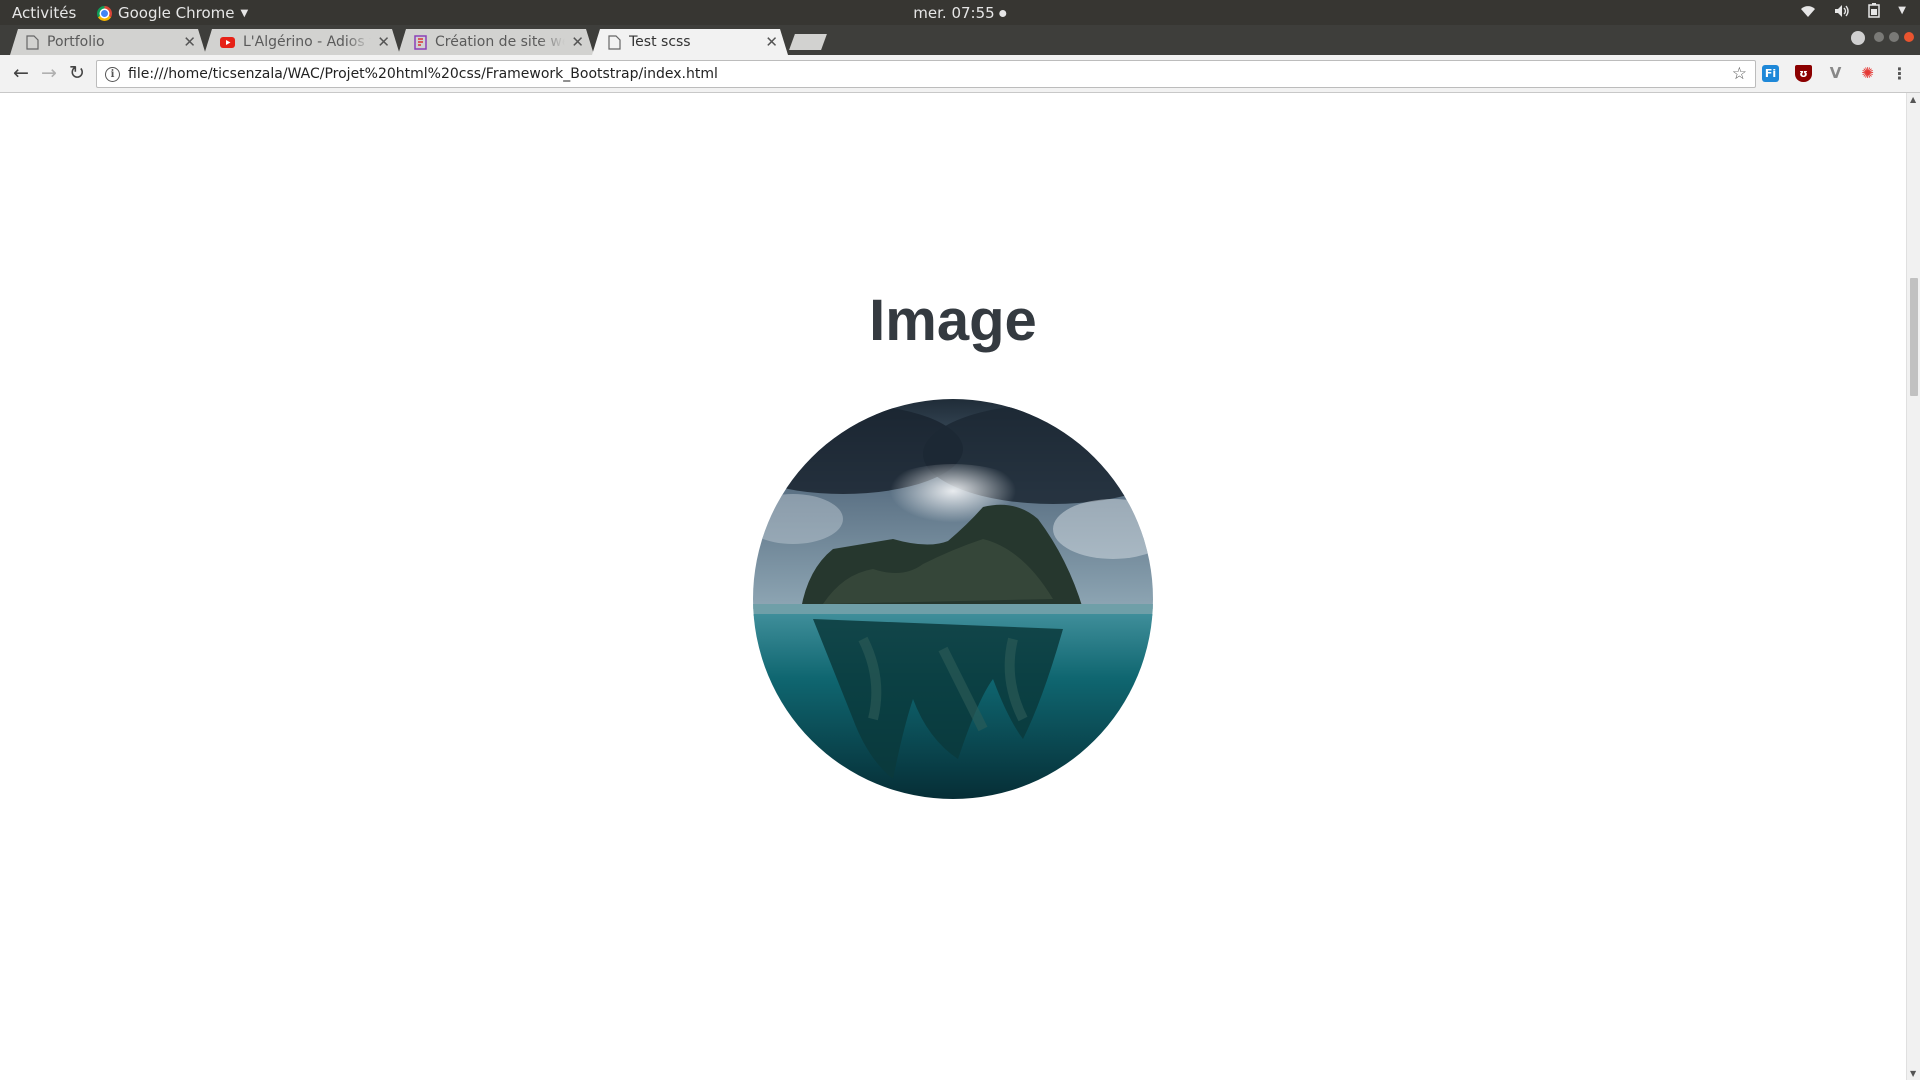  Describe the element at coordinates (112, 74) in the screenshot. I see `info-icon: i` at that location.